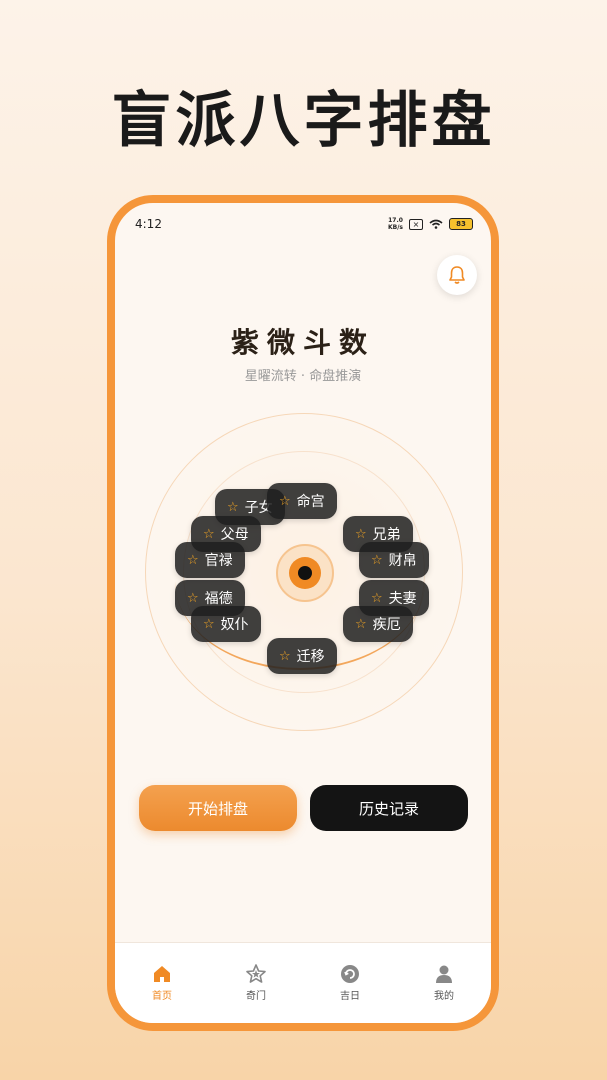 Image resolution: width=607 pixels, height=1080 pixels. Describe the element at coordinates (218, 561) in the screenshot. I see `palace-label: 官禄` at that location.